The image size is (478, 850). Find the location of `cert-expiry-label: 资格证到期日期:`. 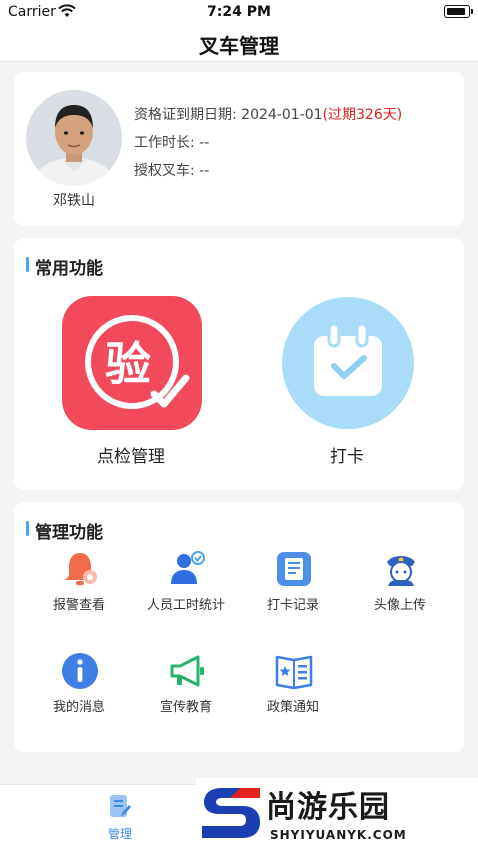

cert-expiry-label: 资格证到期日期: is located at coordinates (188, 115).